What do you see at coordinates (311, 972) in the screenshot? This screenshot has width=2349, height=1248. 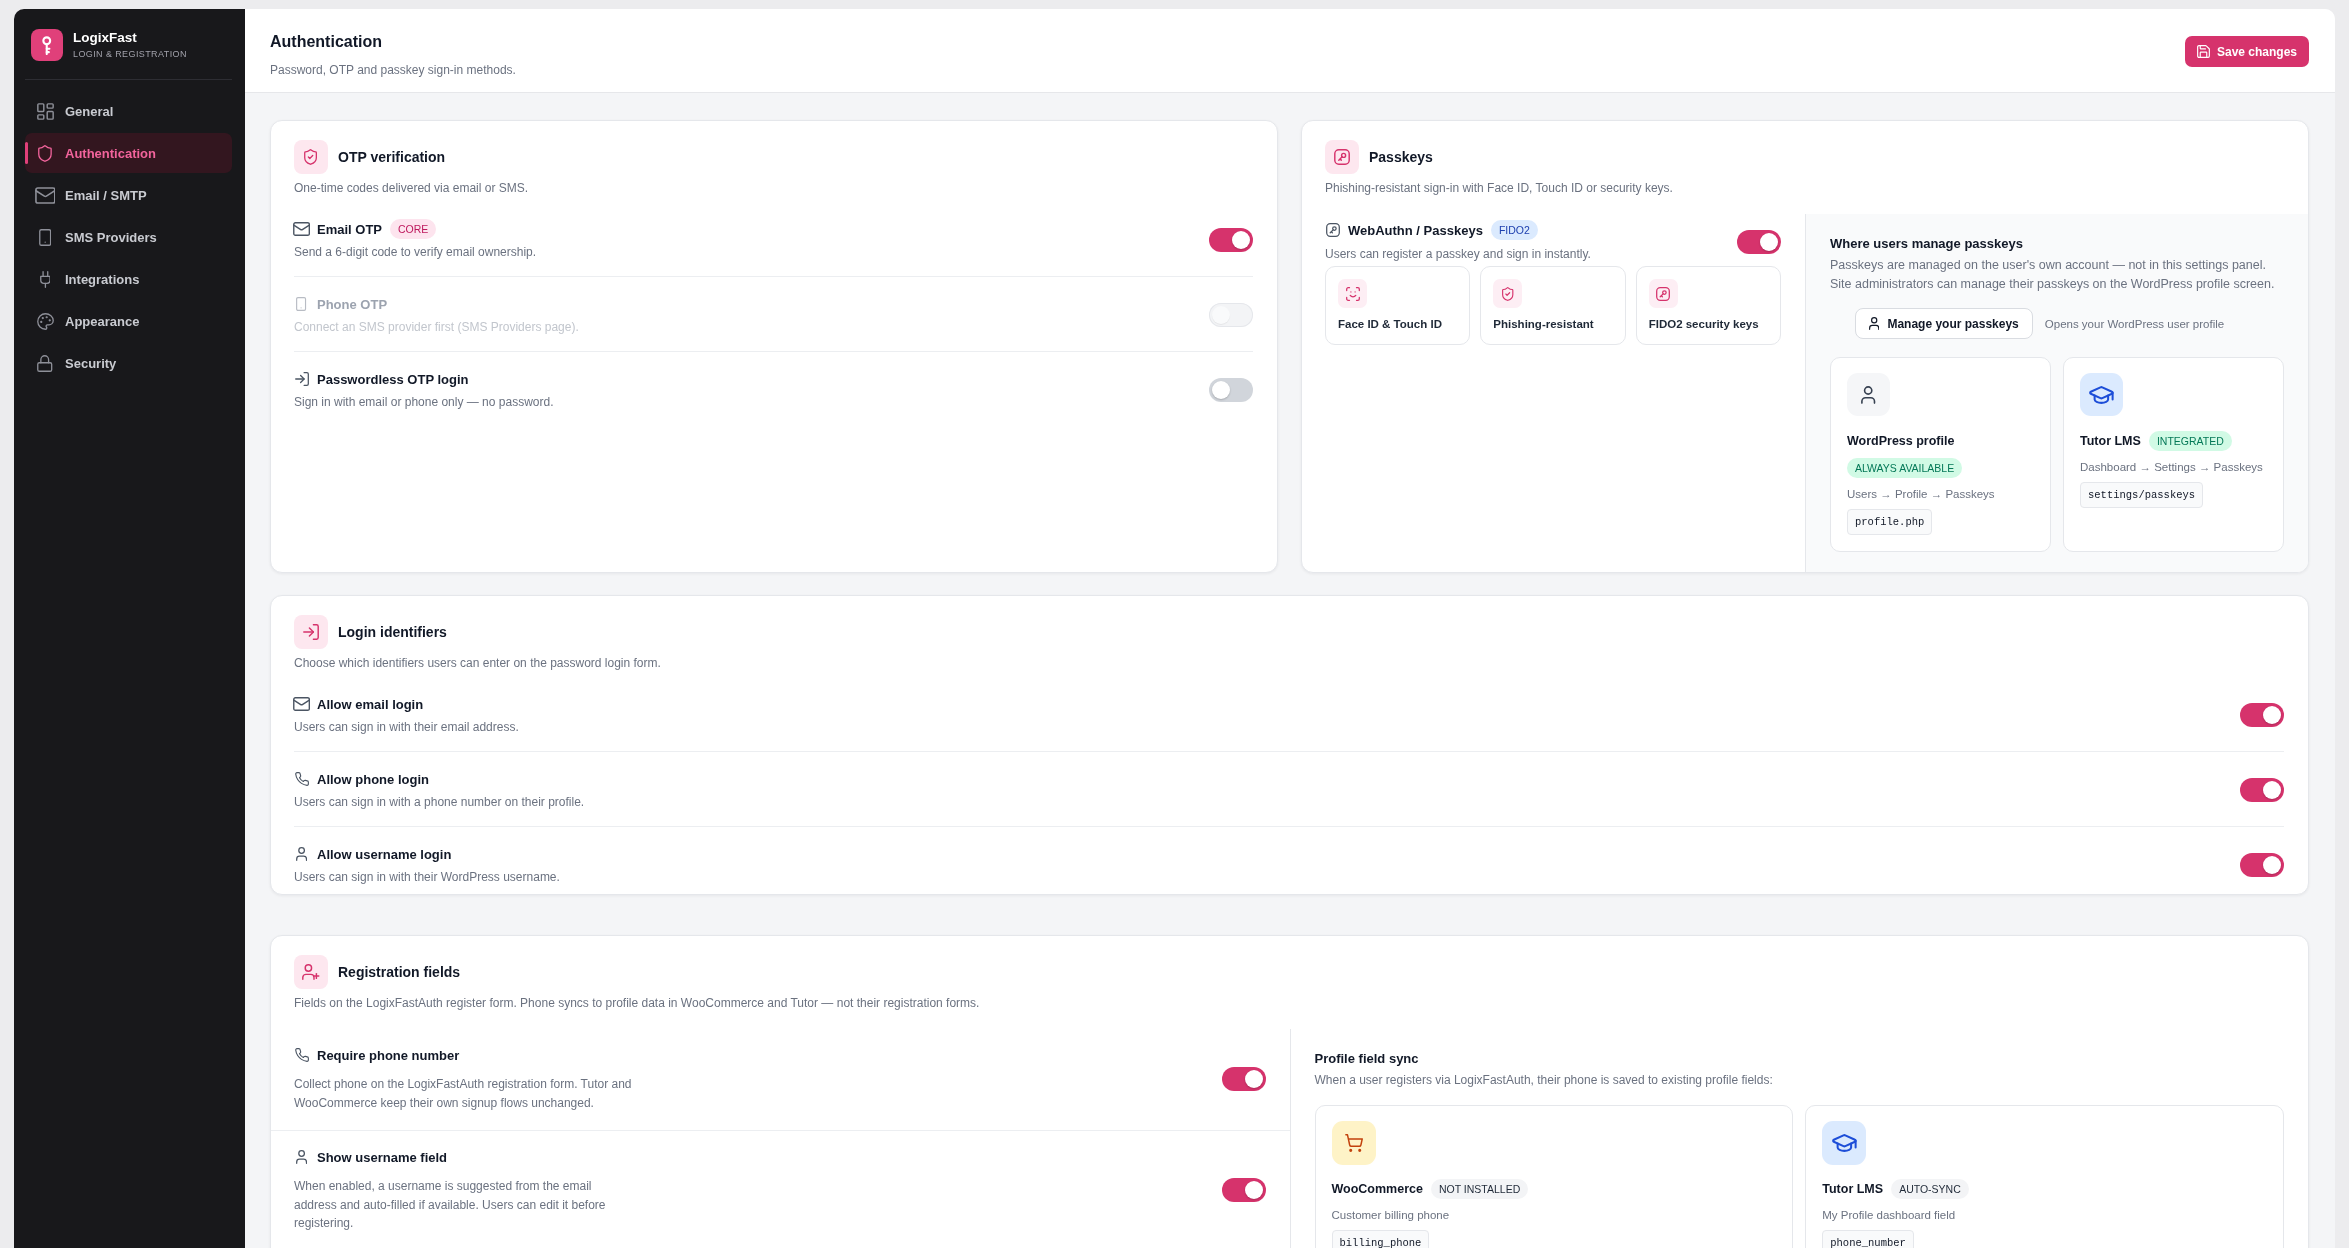 I see `user-plus-icon` at bounding box center [311, 972].